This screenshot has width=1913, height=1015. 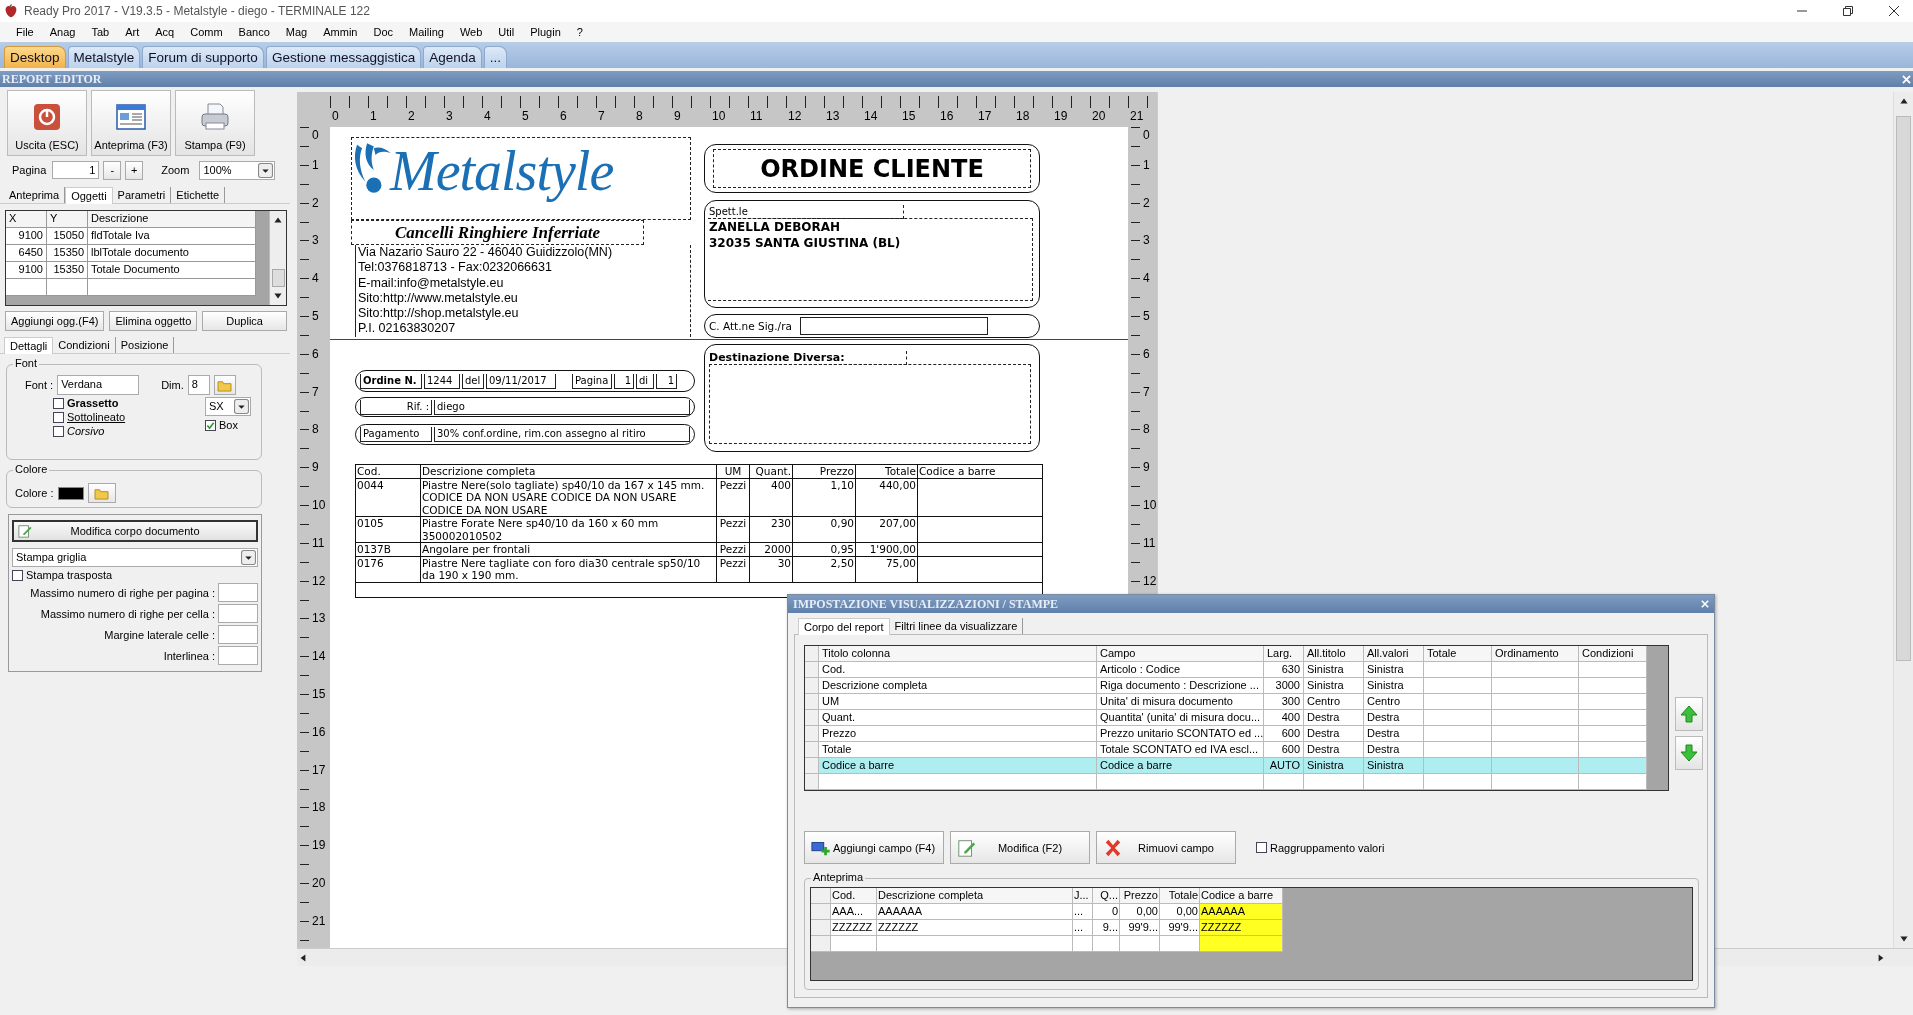 I want to click on menu-item: Acq, so click(x=165, y=32).